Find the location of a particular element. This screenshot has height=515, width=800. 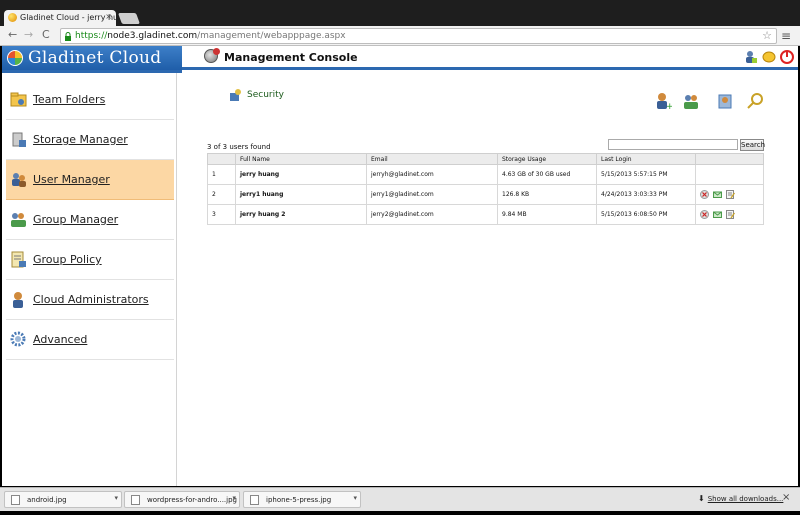

sidebar-item-label: Group Policy is located at coordinates (67, 259).